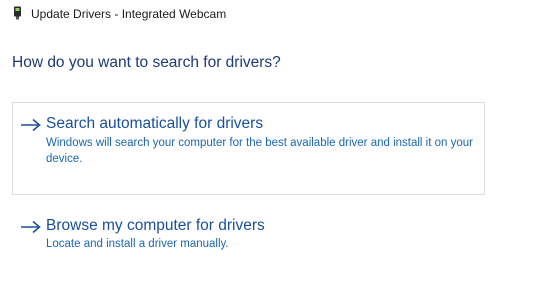  Describe the element at coordinates (129, 14) in the screenshot. I see `window-title: Update Drivers - Integrated Webcam` at that location.